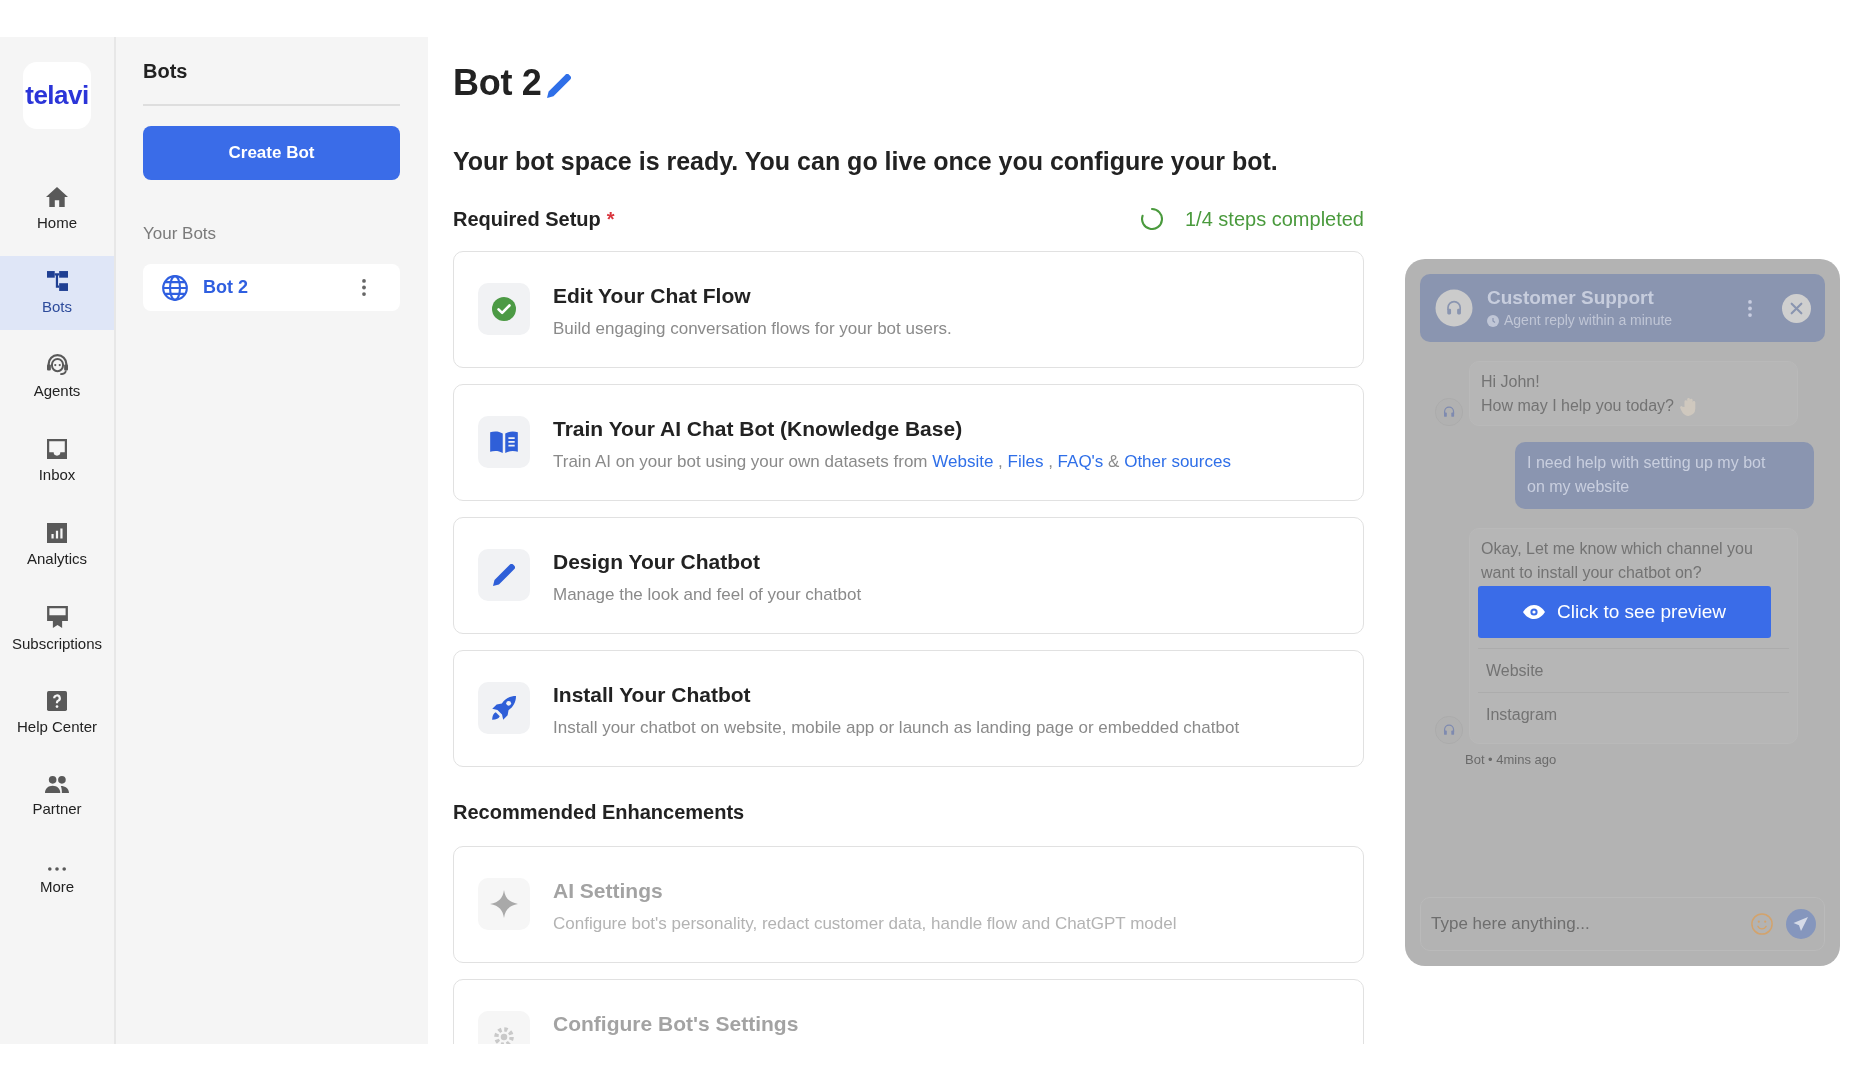 The width and height of the screenshot is (1866, 1080). I want to click on nav-item: Help Center, so click(57, 713).